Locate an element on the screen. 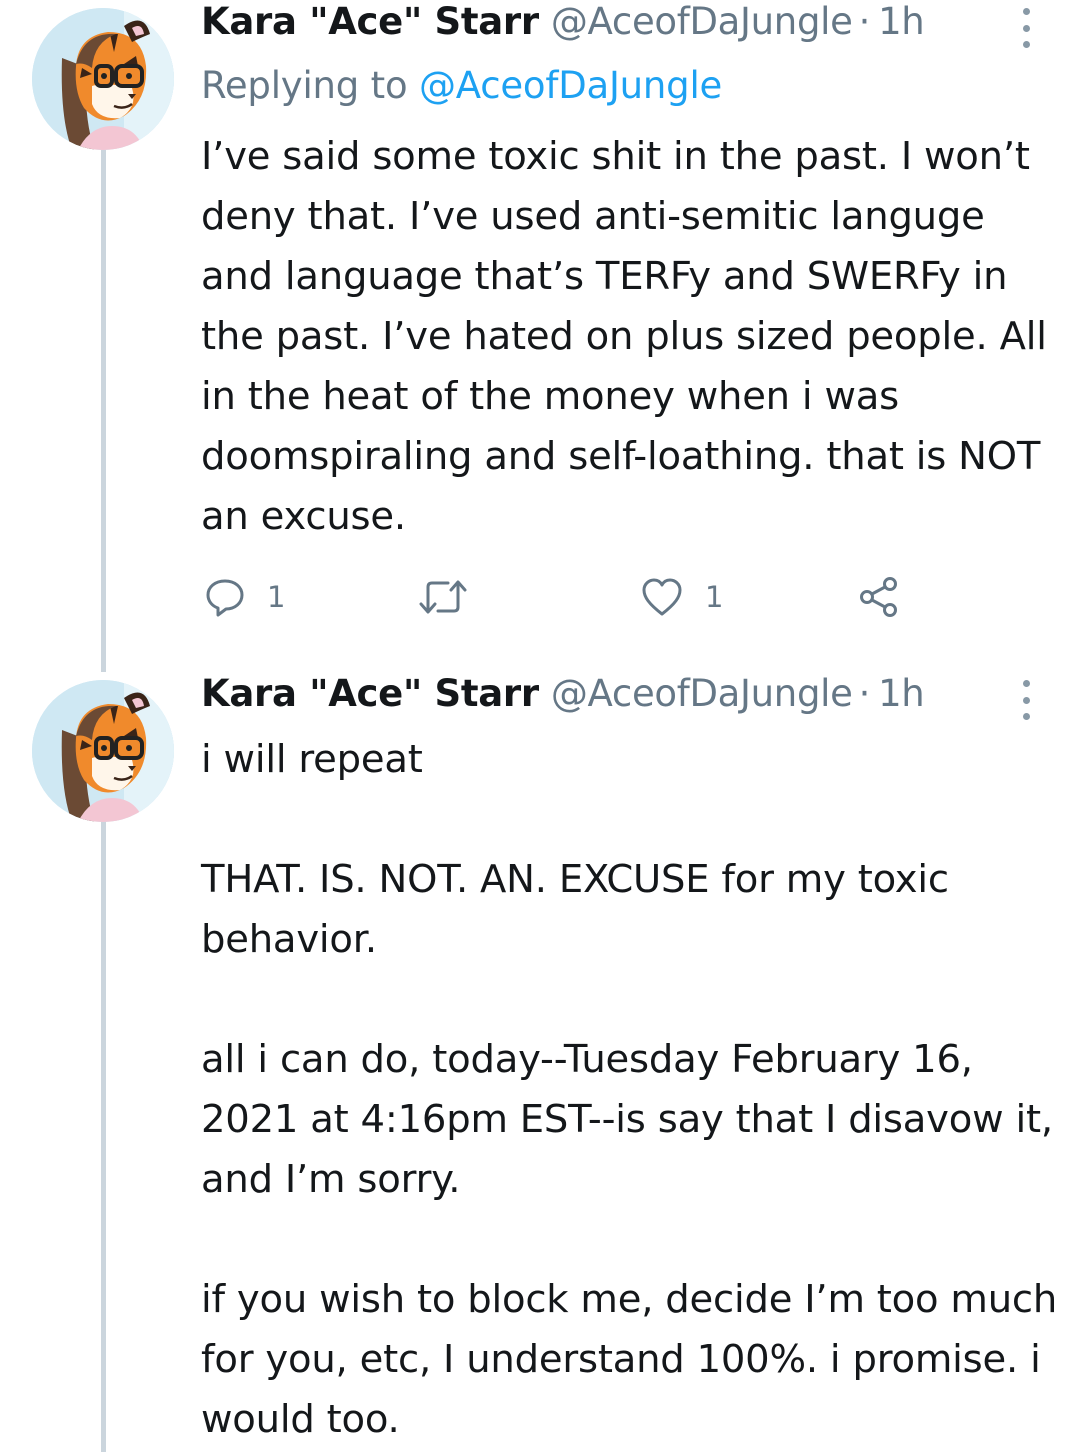 This screenshot has width=1080, height=1452. replying-to: Replying to @AceofDaJungle is located at coordinates (461, 85).